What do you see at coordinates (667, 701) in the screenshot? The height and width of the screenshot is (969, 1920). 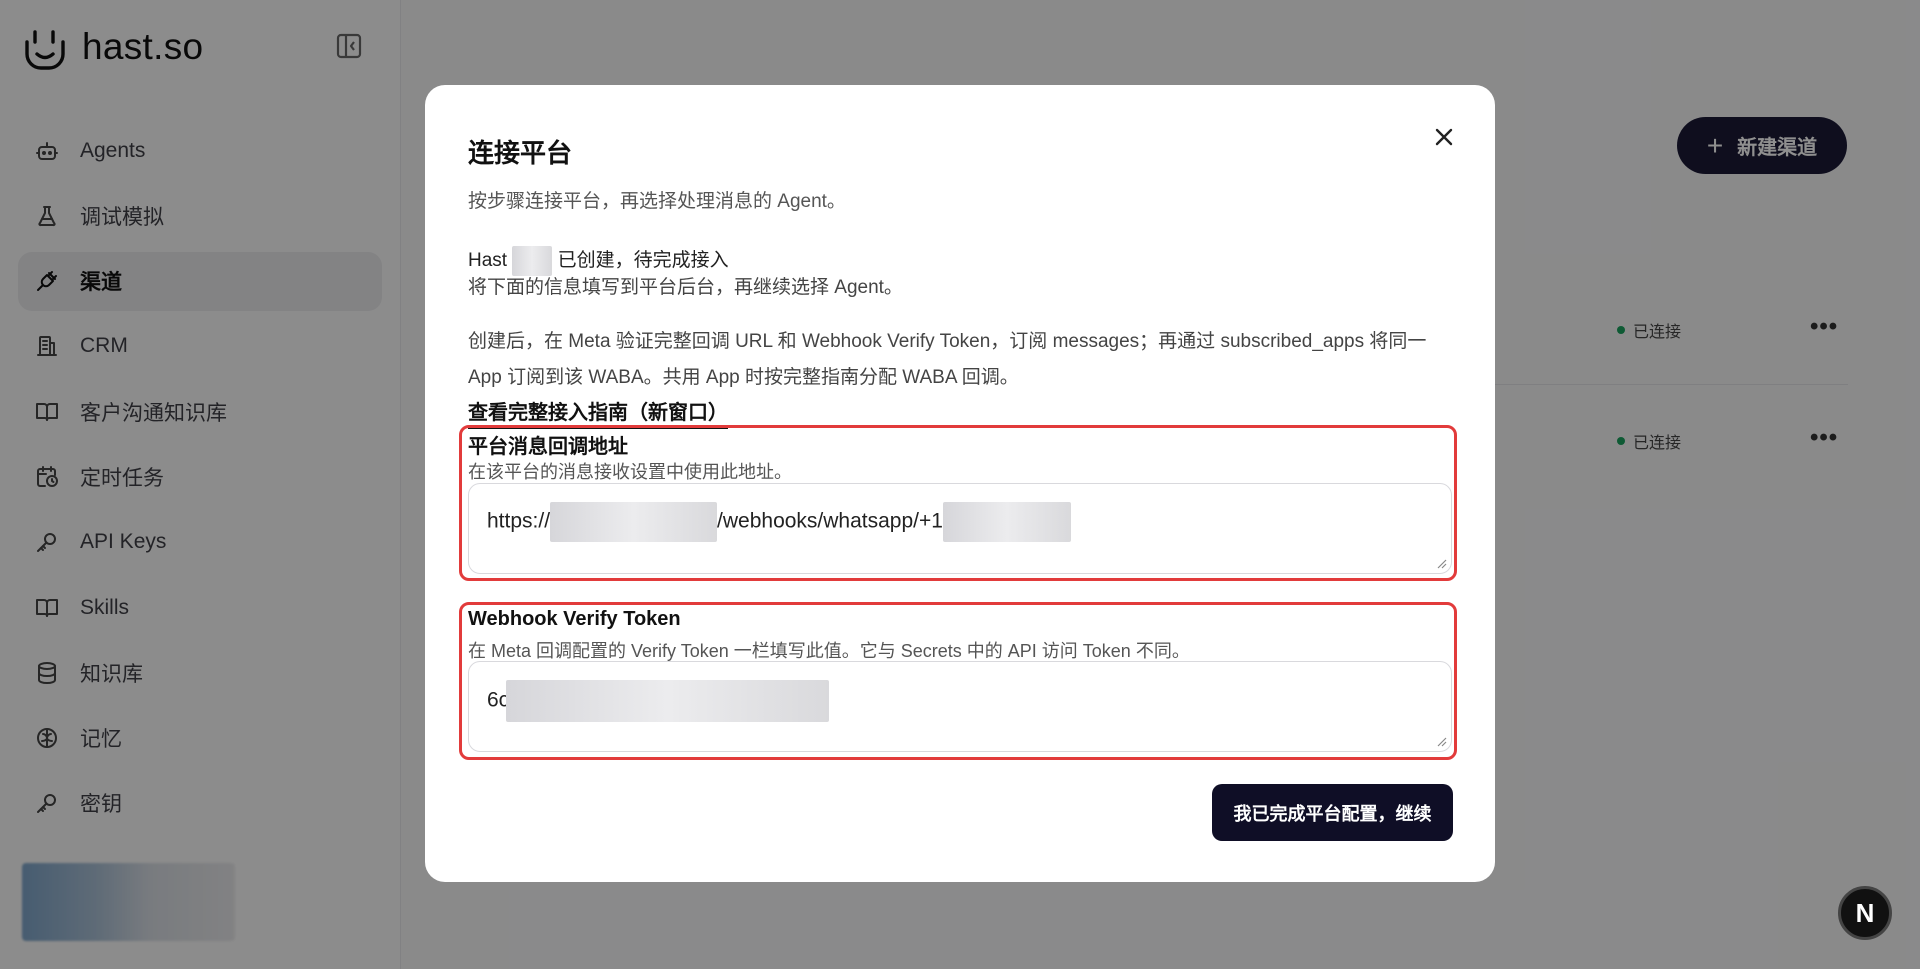 I see `redacted-token` at bounding box center [667, 701].